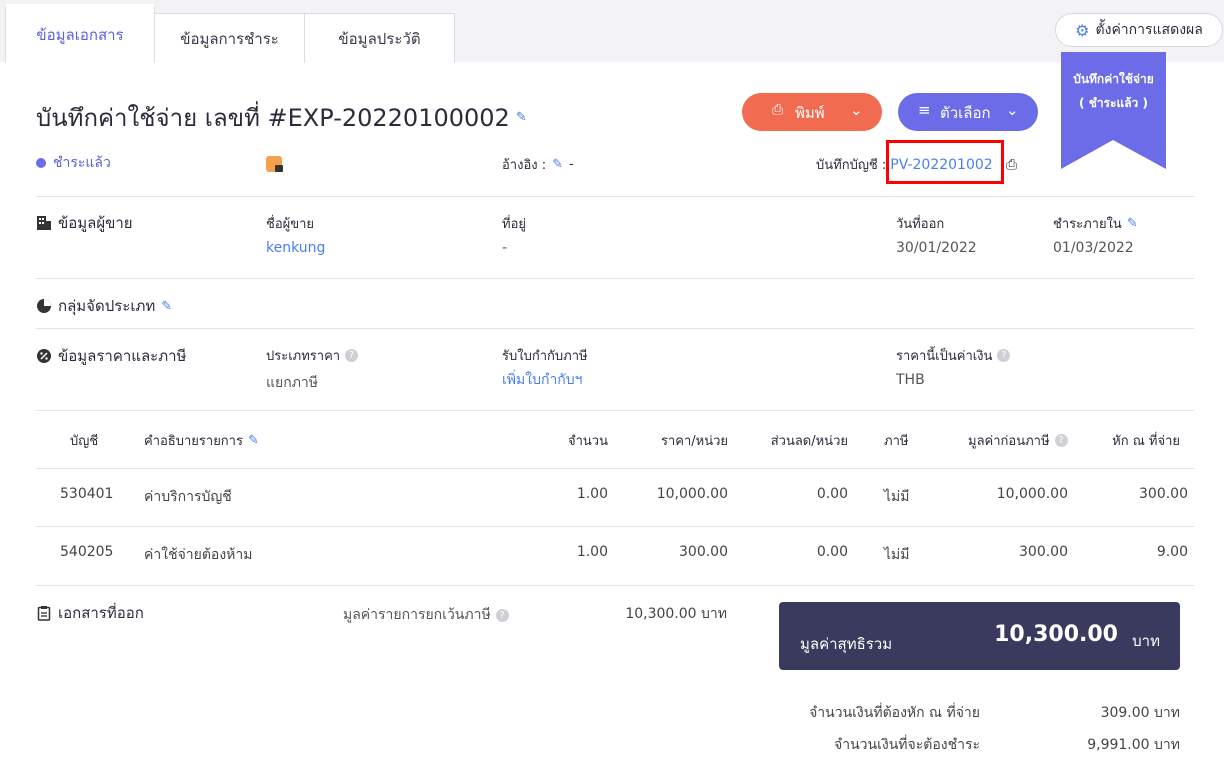 The height and width of the screenshot is (779, 1224). I want to click on currency-label: ราคานี้เป็นค่าเงิน, so click(944, 356).